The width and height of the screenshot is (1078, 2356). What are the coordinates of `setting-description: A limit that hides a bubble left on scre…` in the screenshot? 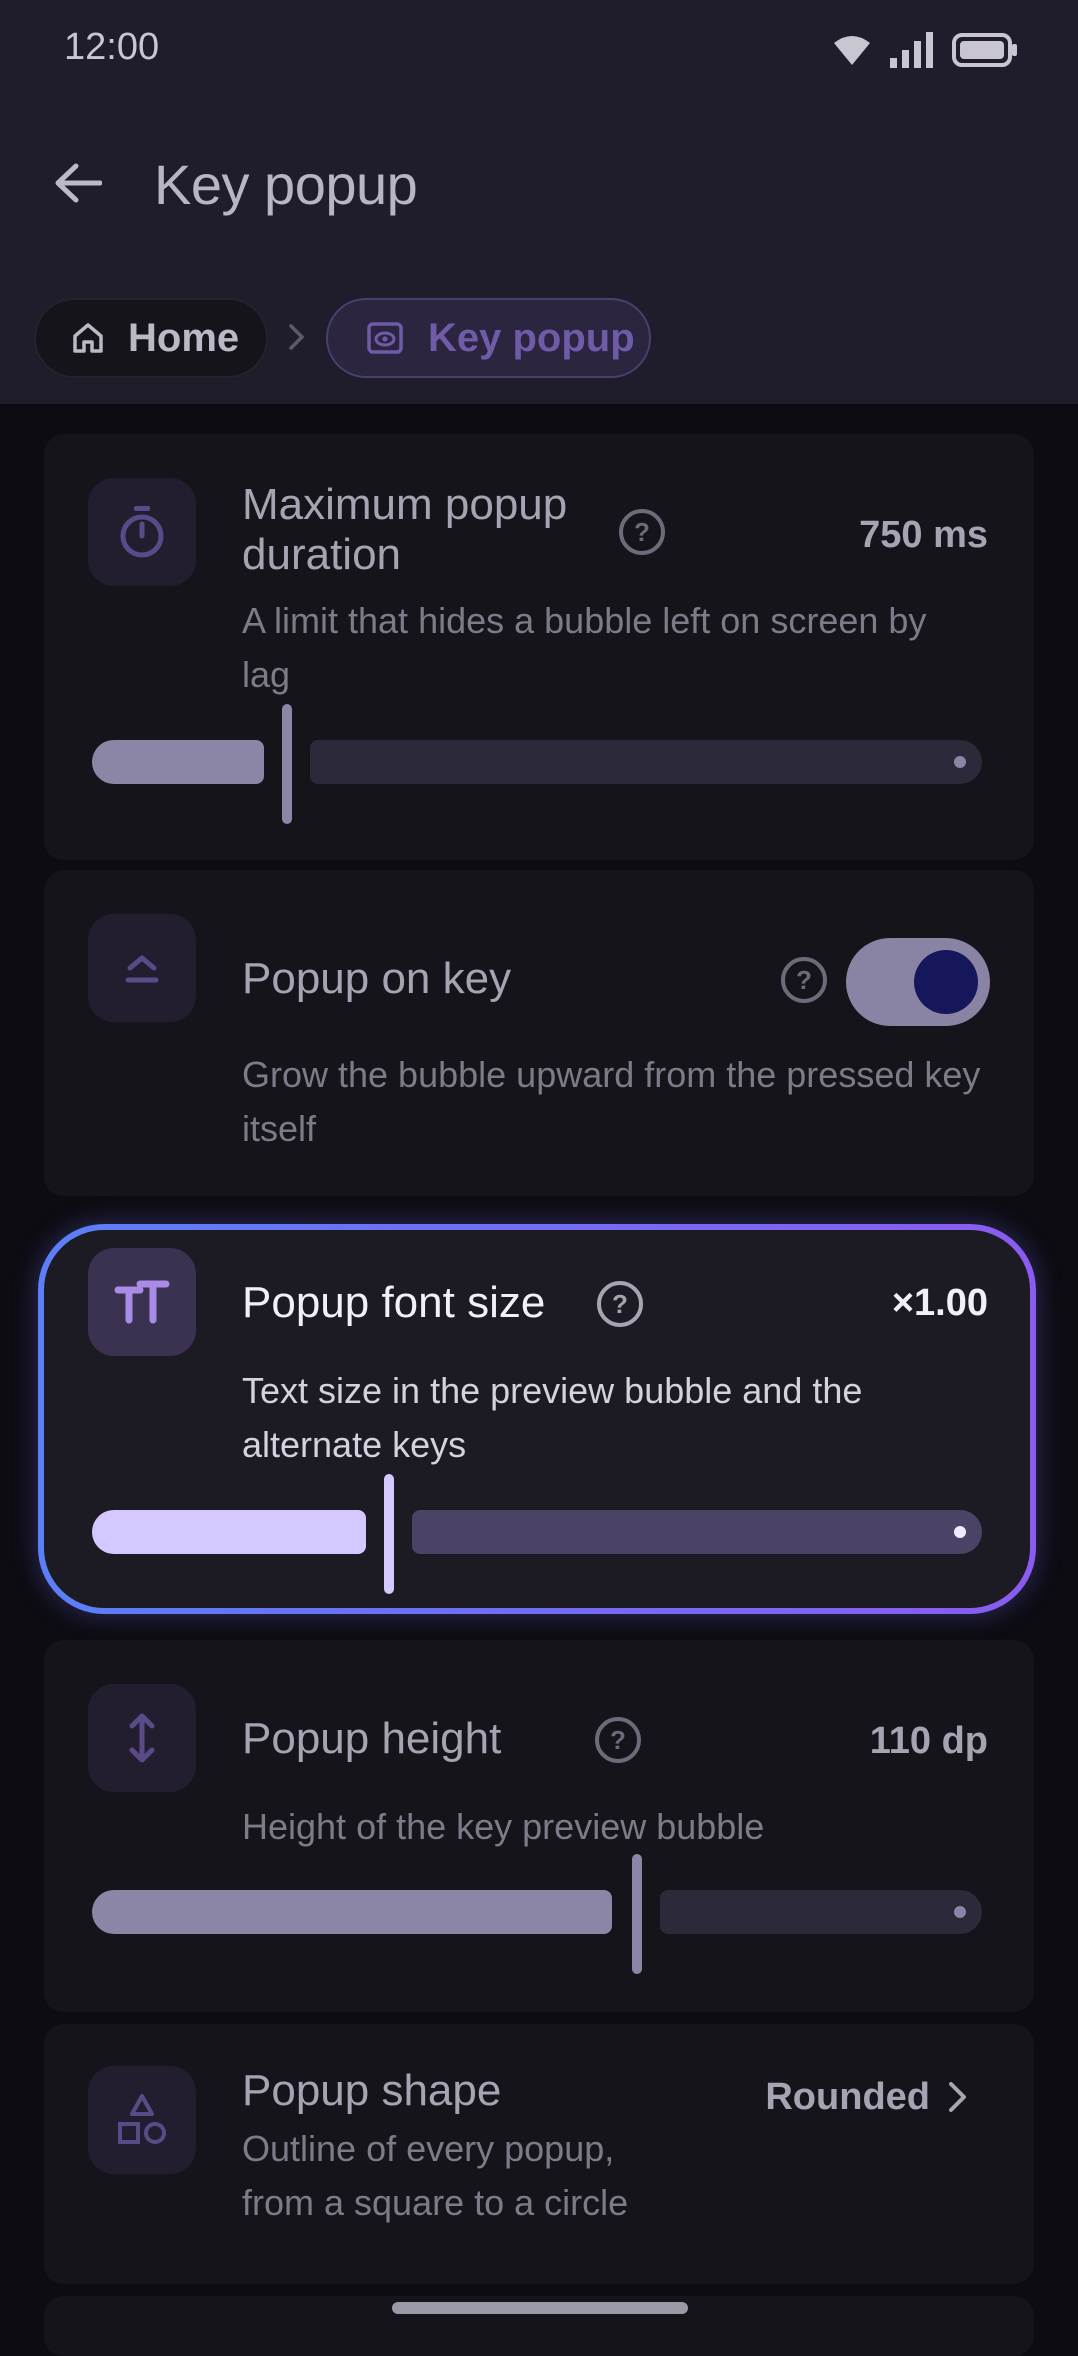 It's located at (584, 647).